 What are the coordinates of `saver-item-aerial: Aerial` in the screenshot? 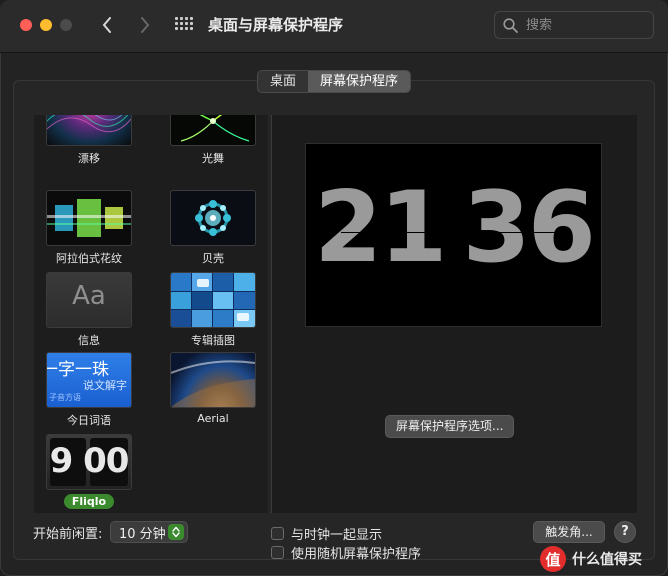 It's located at (213, 389).